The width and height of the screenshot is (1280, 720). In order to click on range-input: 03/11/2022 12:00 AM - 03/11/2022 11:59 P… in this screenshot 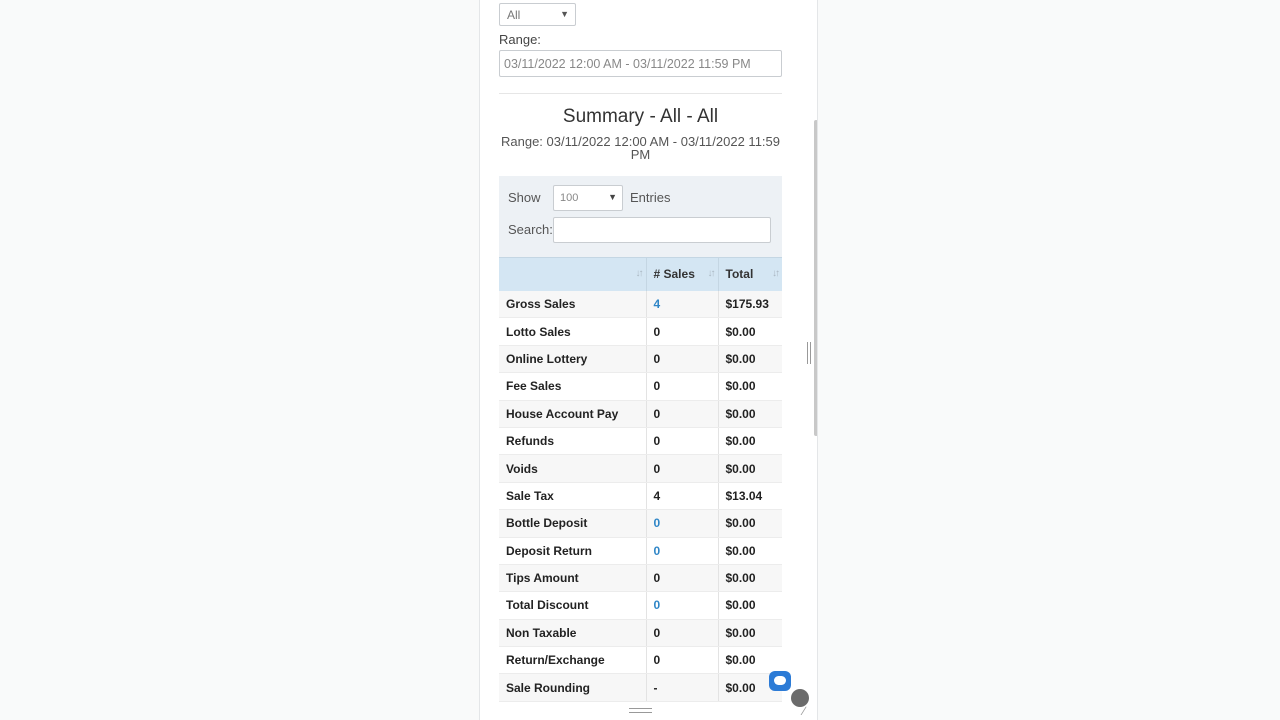, I will do `click(640, 63)`.